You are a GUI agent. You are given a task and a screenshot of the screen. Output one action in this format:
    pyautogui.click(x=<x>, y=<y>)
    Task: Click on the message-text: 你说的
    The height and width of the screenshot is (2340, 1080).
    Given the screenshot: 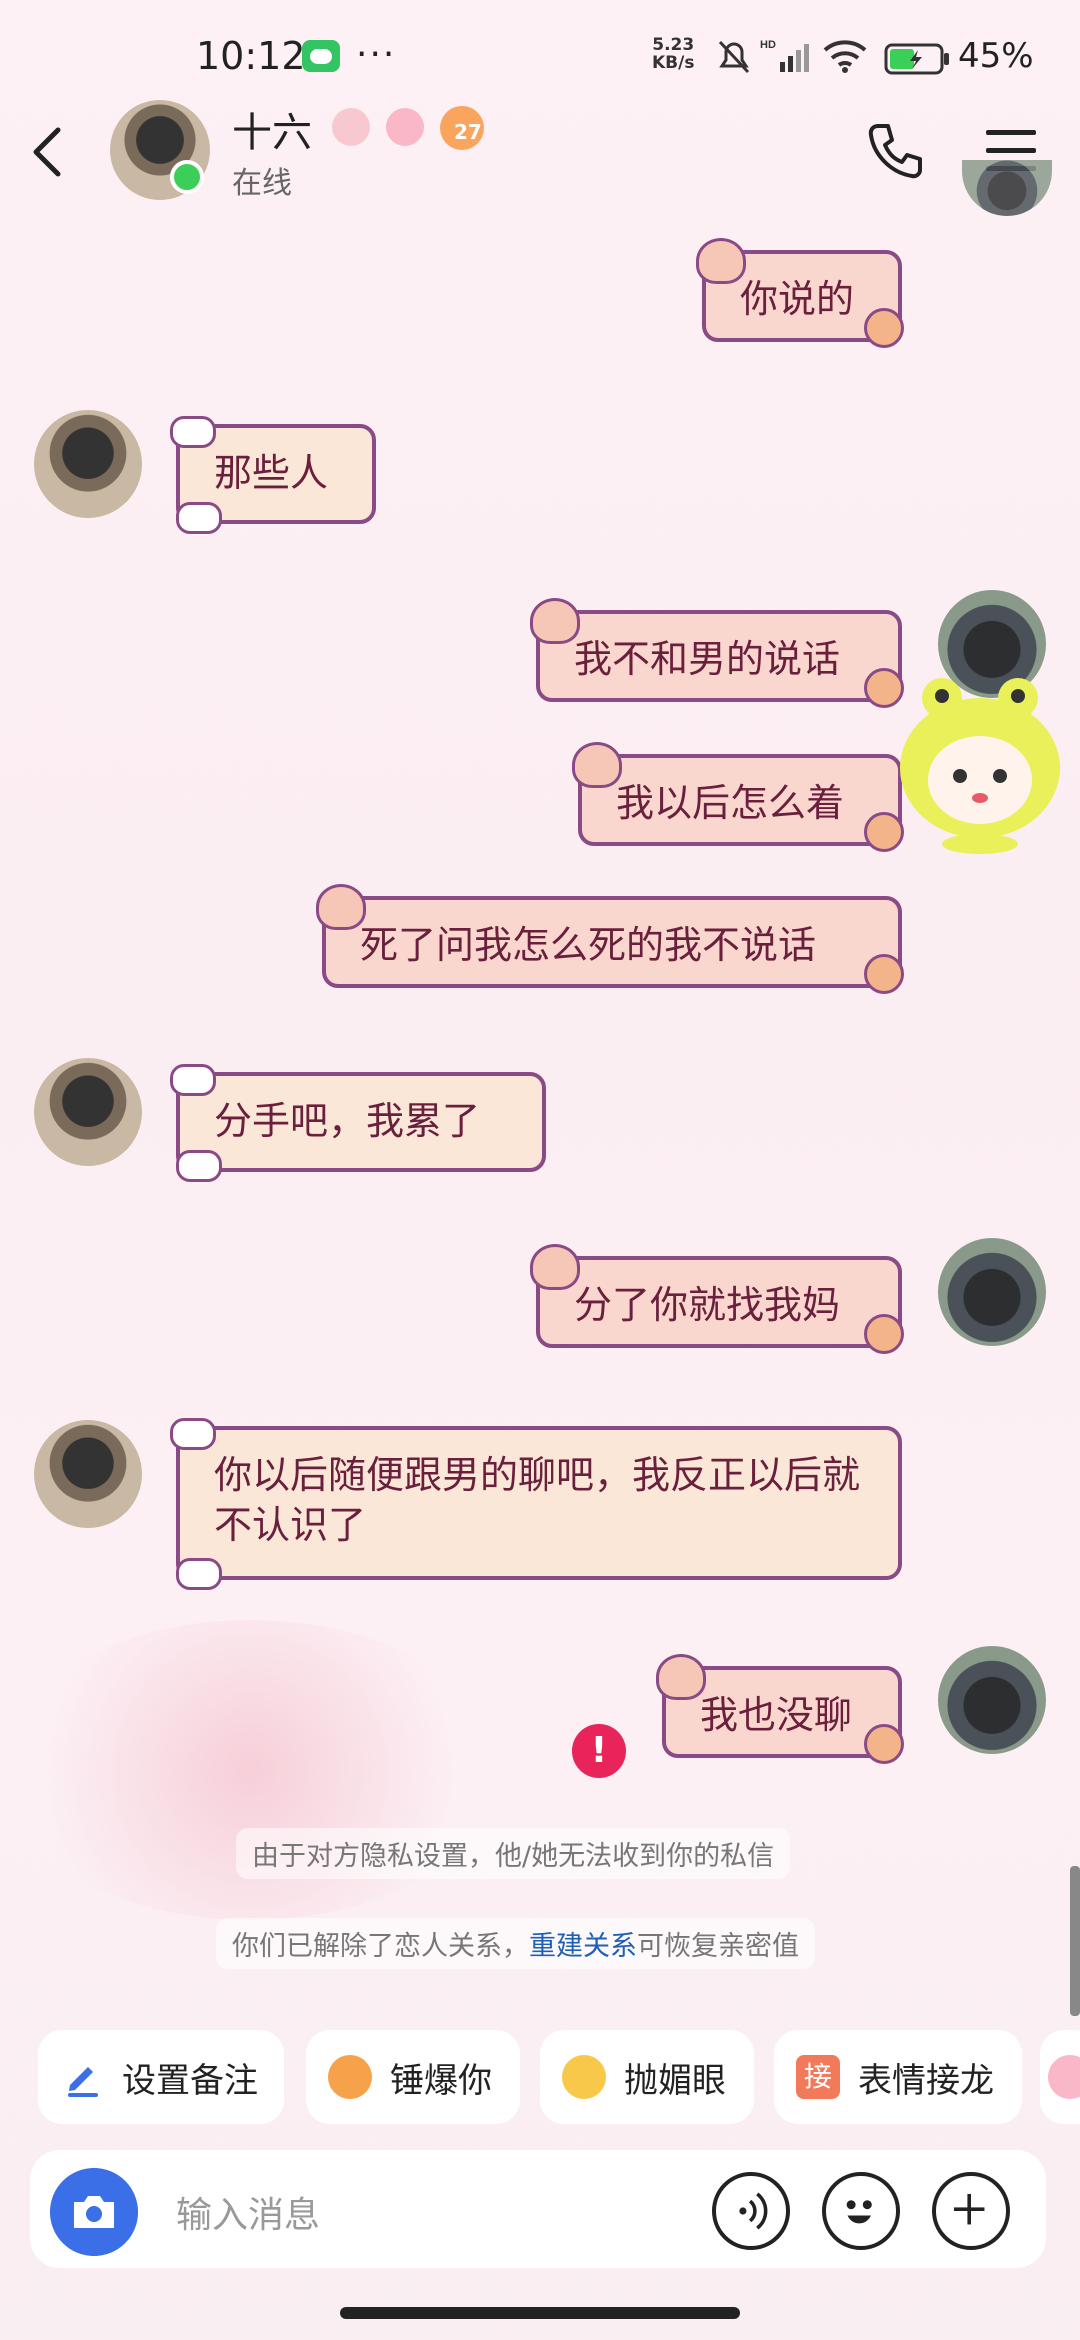 What is the action you would take?
    pyautogui.click(x=797, y=299)
    